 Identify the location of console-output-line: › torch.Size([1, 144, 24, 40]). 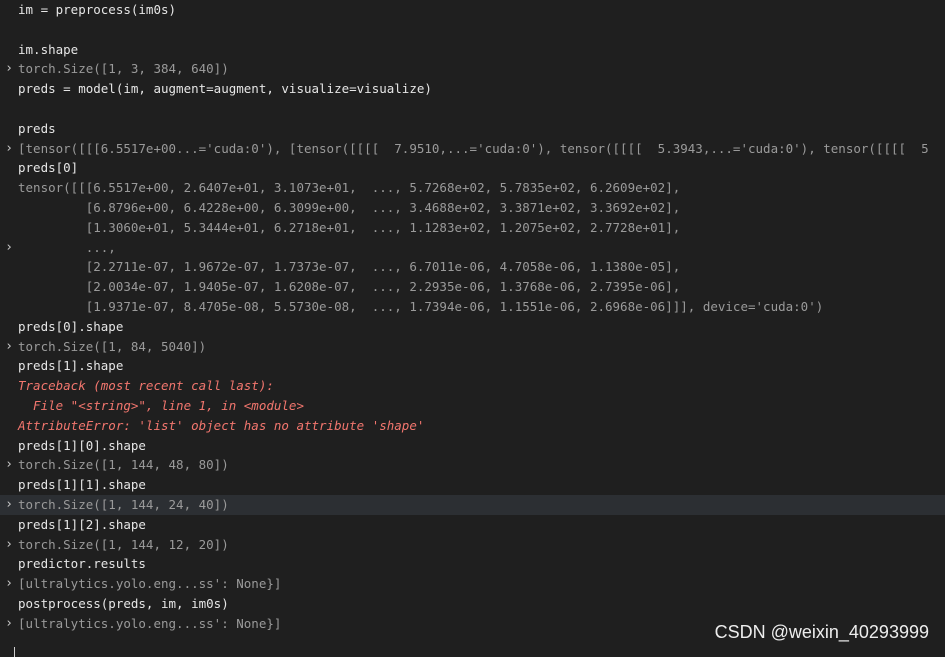
(472, 504).